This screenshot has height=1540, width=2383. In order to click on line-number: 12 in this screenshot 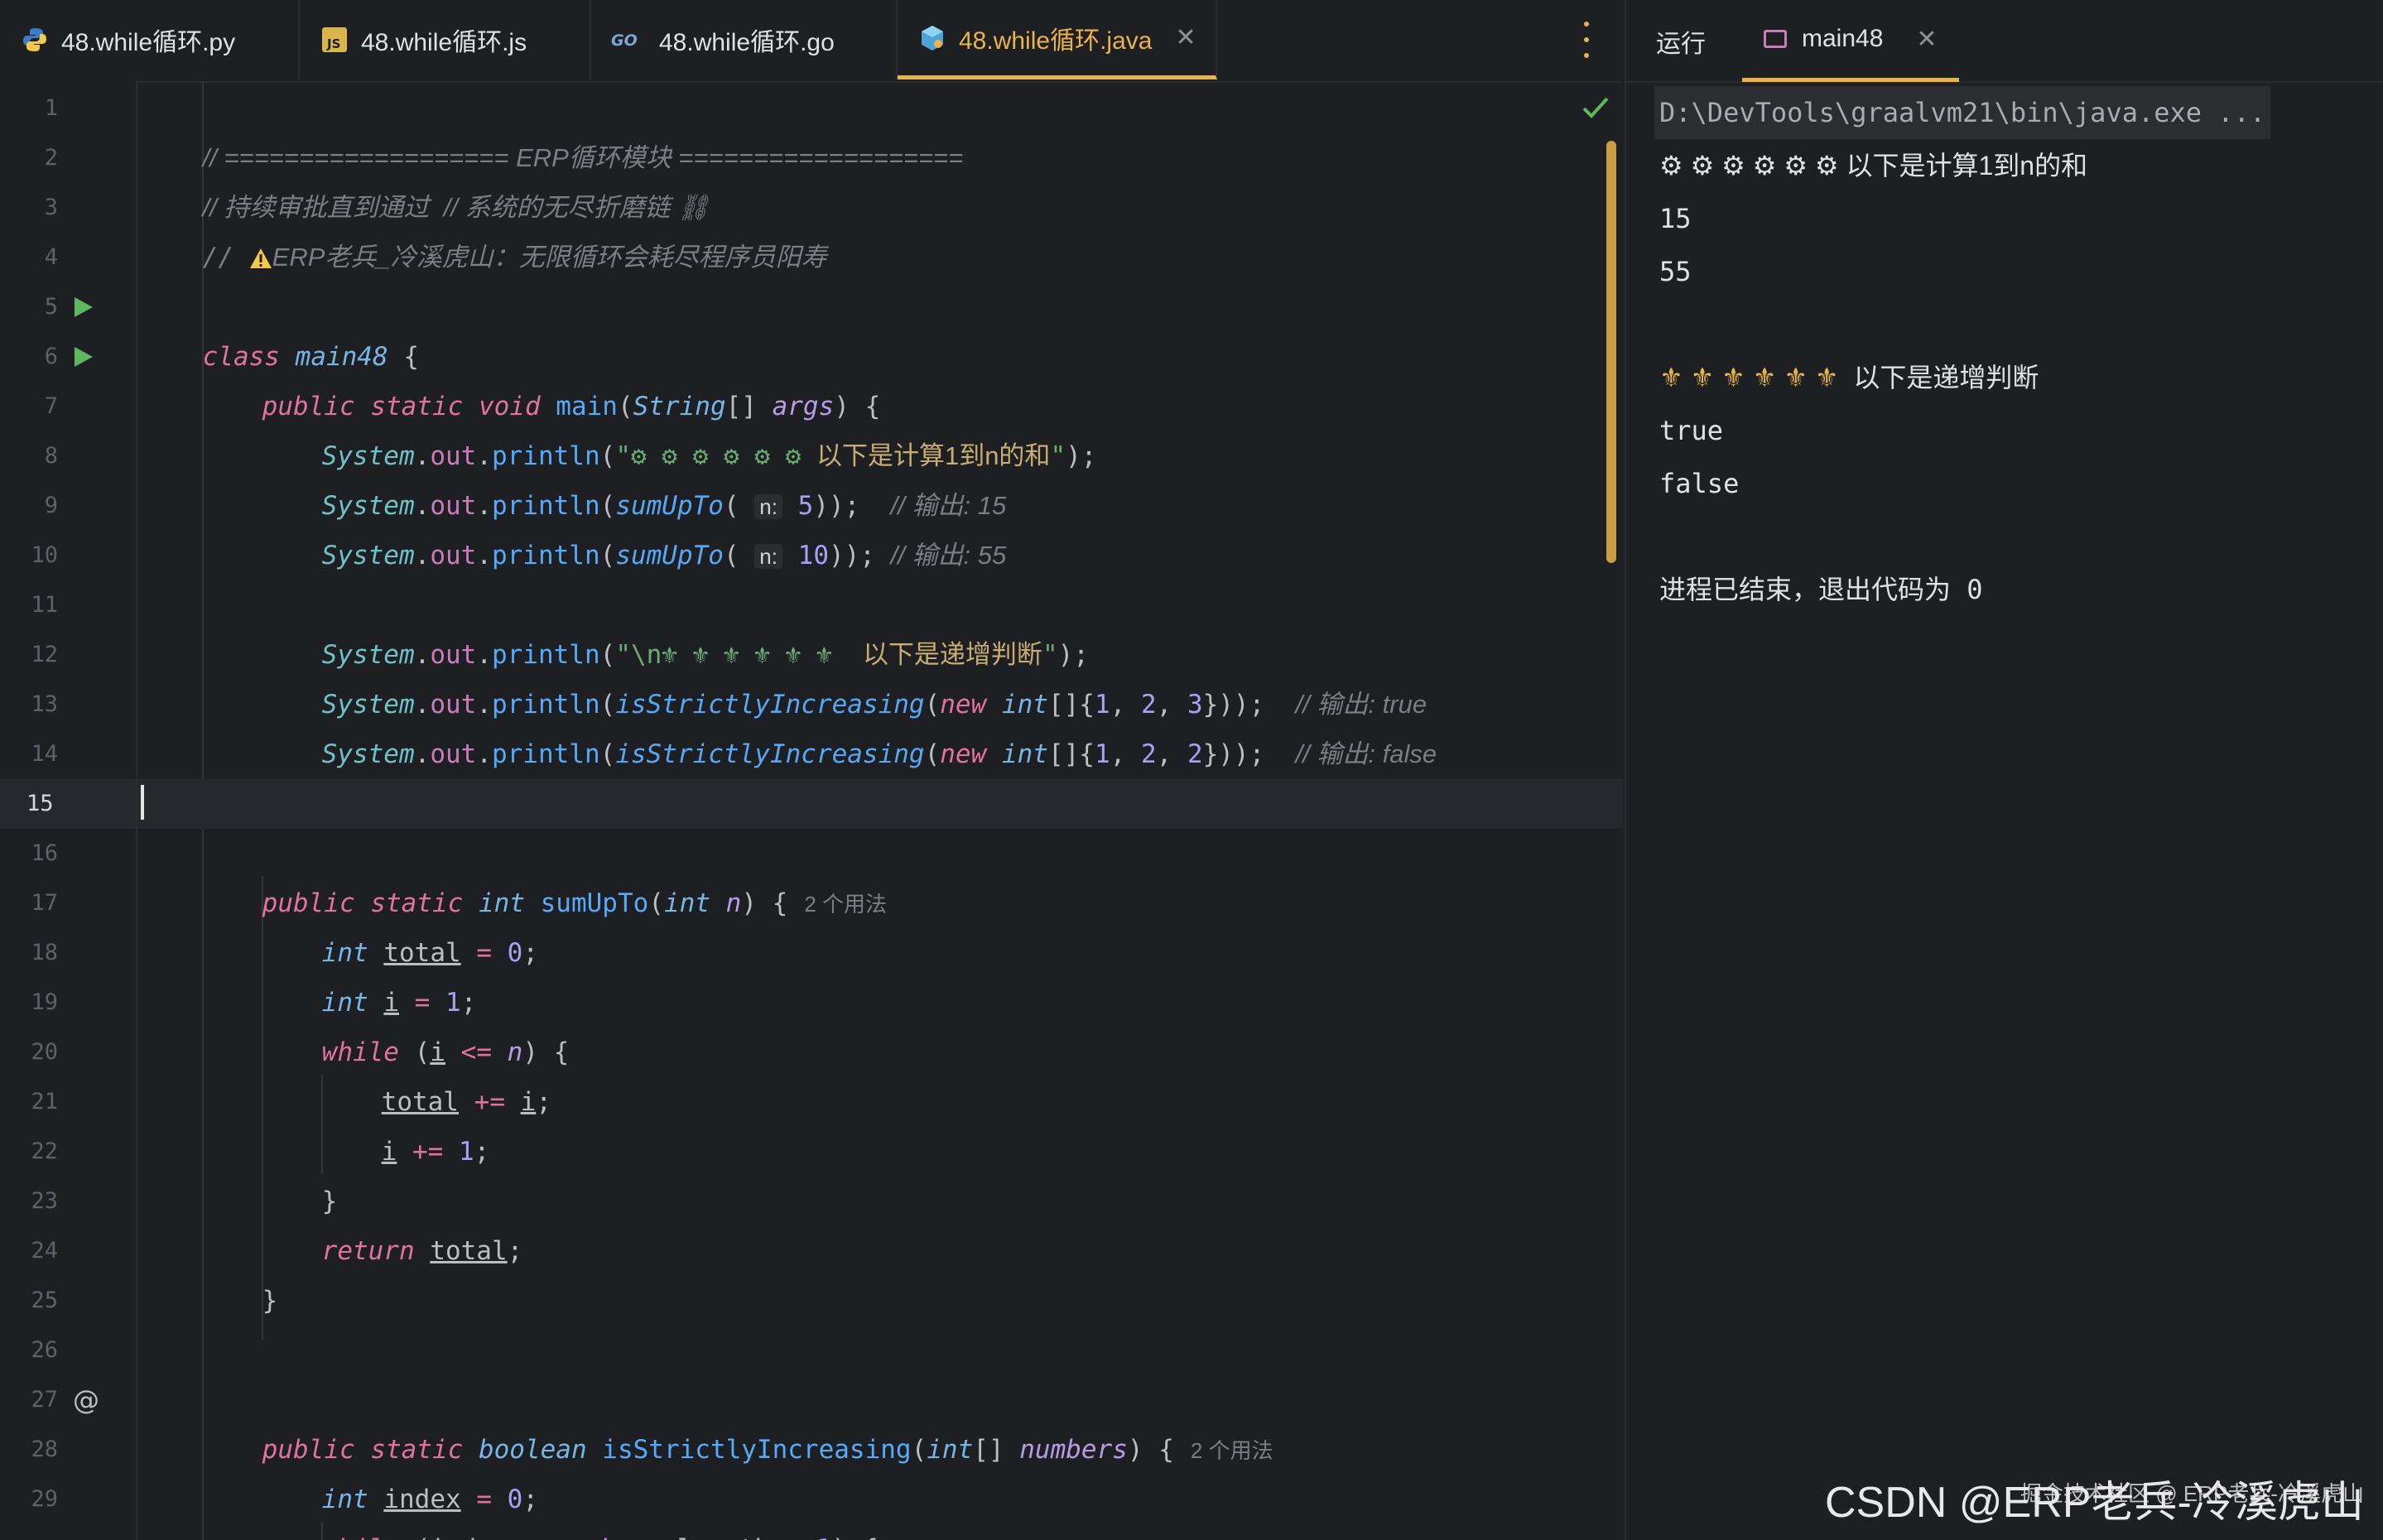, I will do `click(44, 654)`.